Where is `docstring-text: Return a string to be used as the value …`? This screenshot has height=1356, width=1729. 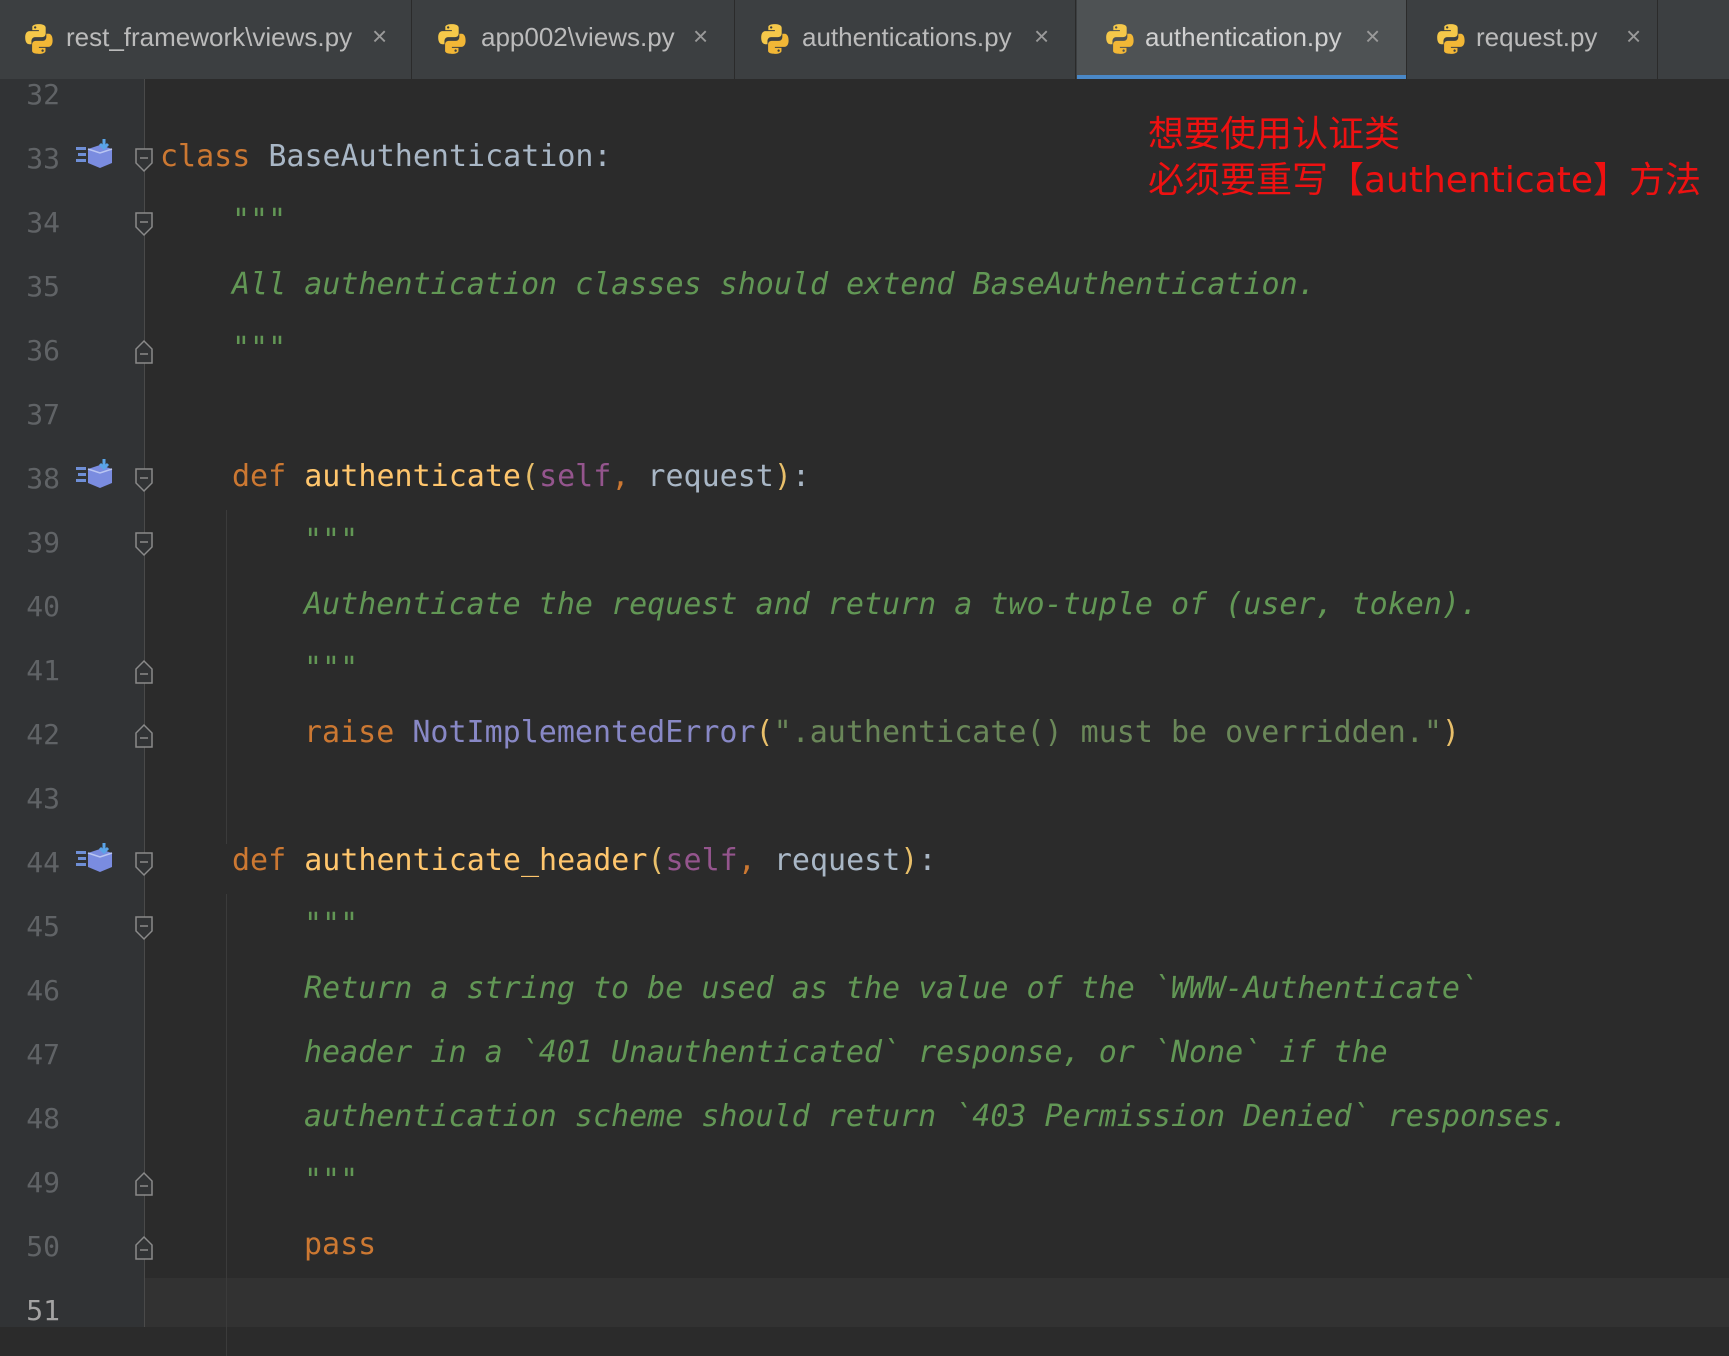 docstring-text: Return a string to be used as the value … is located at coordinates (891, 988).